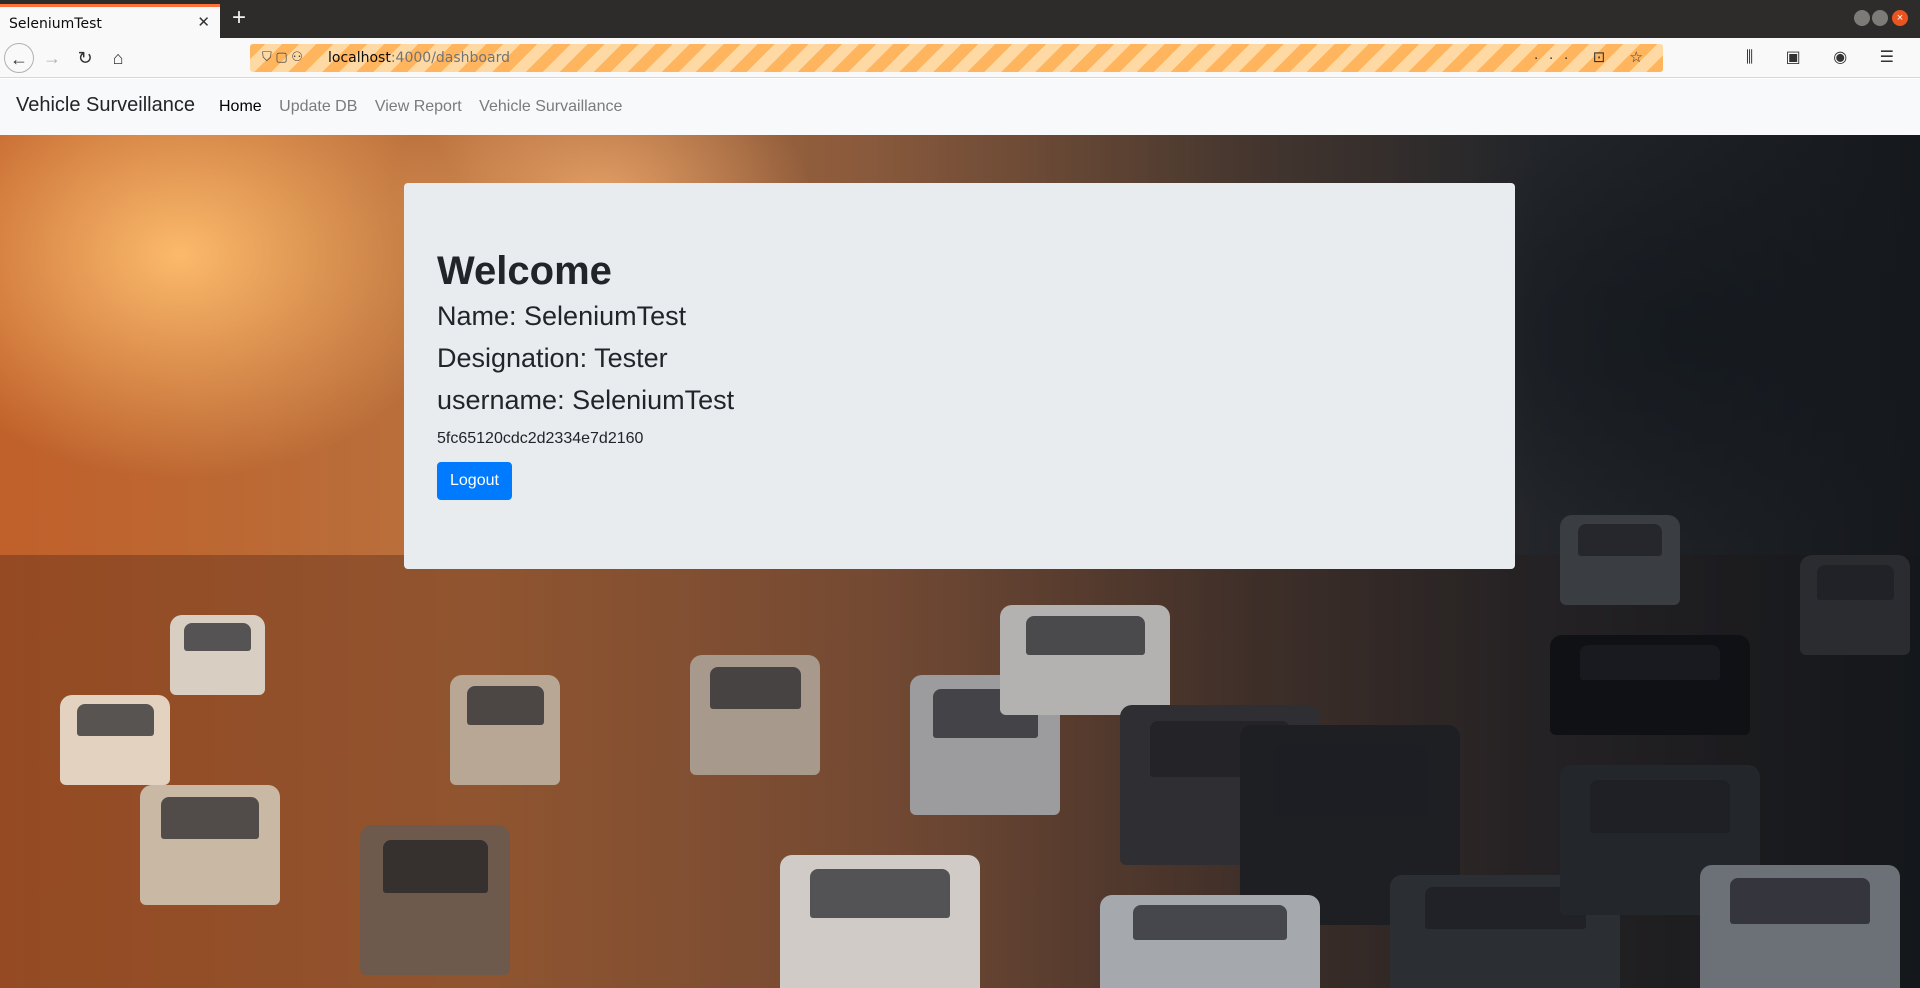 Image resolution: width=1920 pixels, height=988 pixels. What do you see at coordinates (240, 107) in the screenshot?
I see `nav-link-home: Home` at bounding box center [240, 107].